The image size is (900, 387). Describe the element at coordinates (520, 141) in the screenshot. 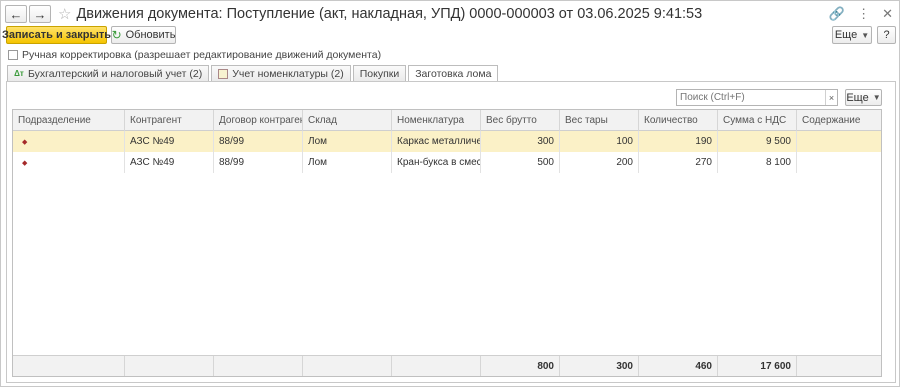

I see `cell-gross-weight: 300` at that location.